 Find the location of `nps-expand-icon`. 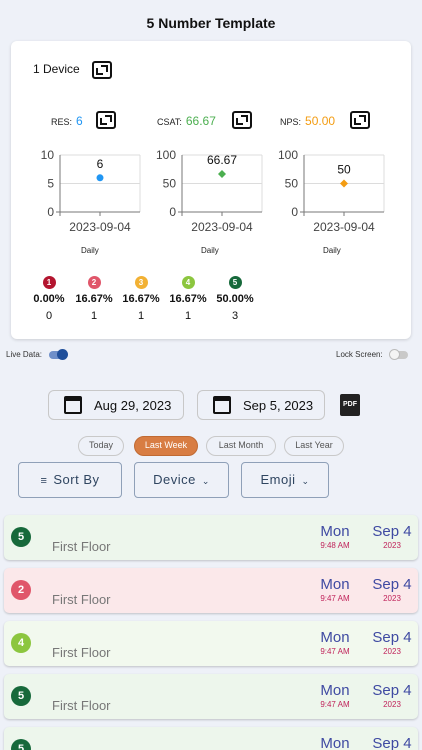

nps-expand-icon is located at coordinates (360, 120).